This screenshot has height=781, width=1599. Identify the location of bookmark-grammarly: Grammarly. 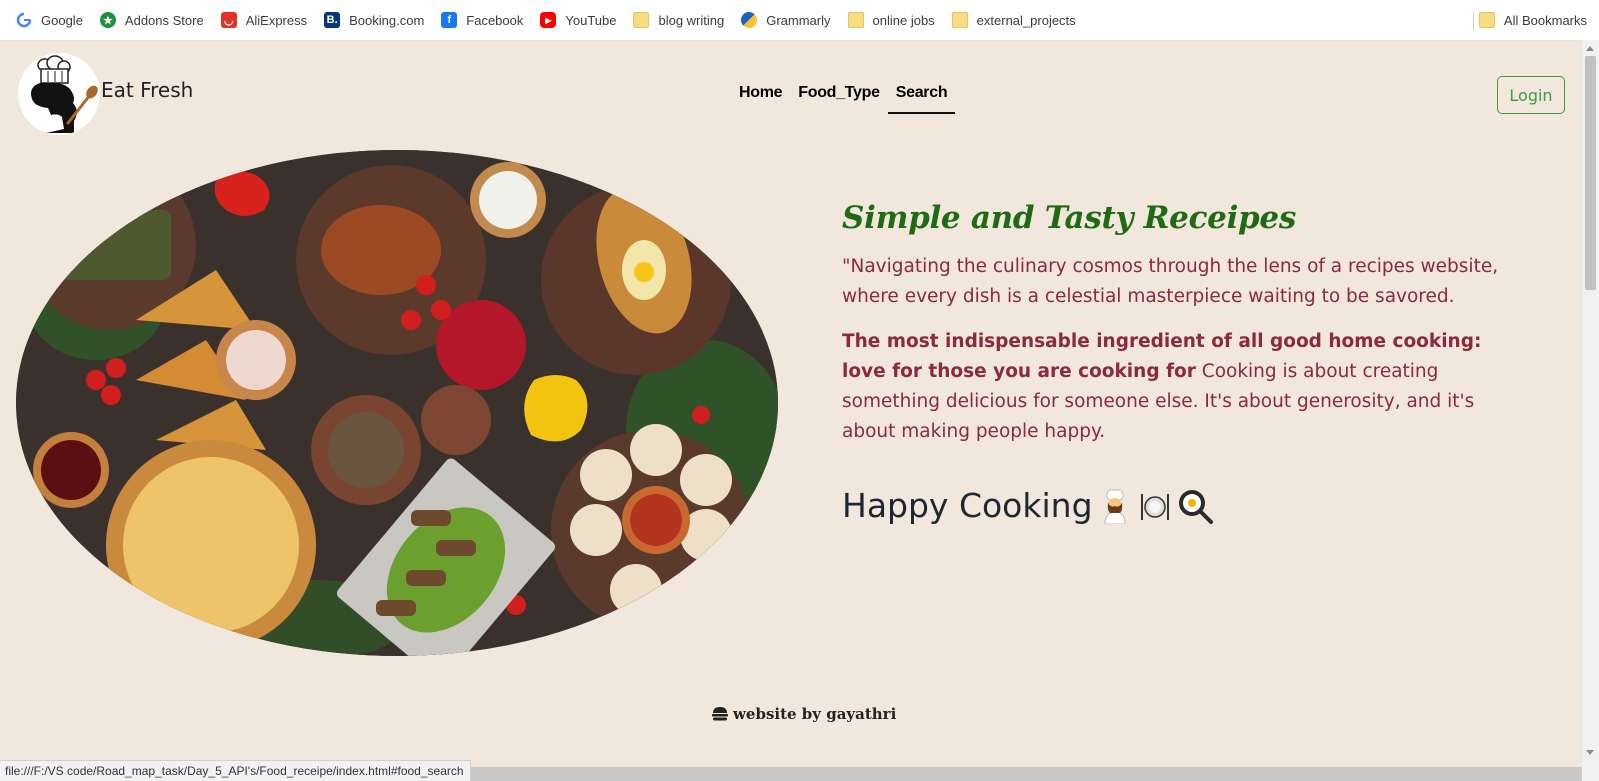
(786, 20).